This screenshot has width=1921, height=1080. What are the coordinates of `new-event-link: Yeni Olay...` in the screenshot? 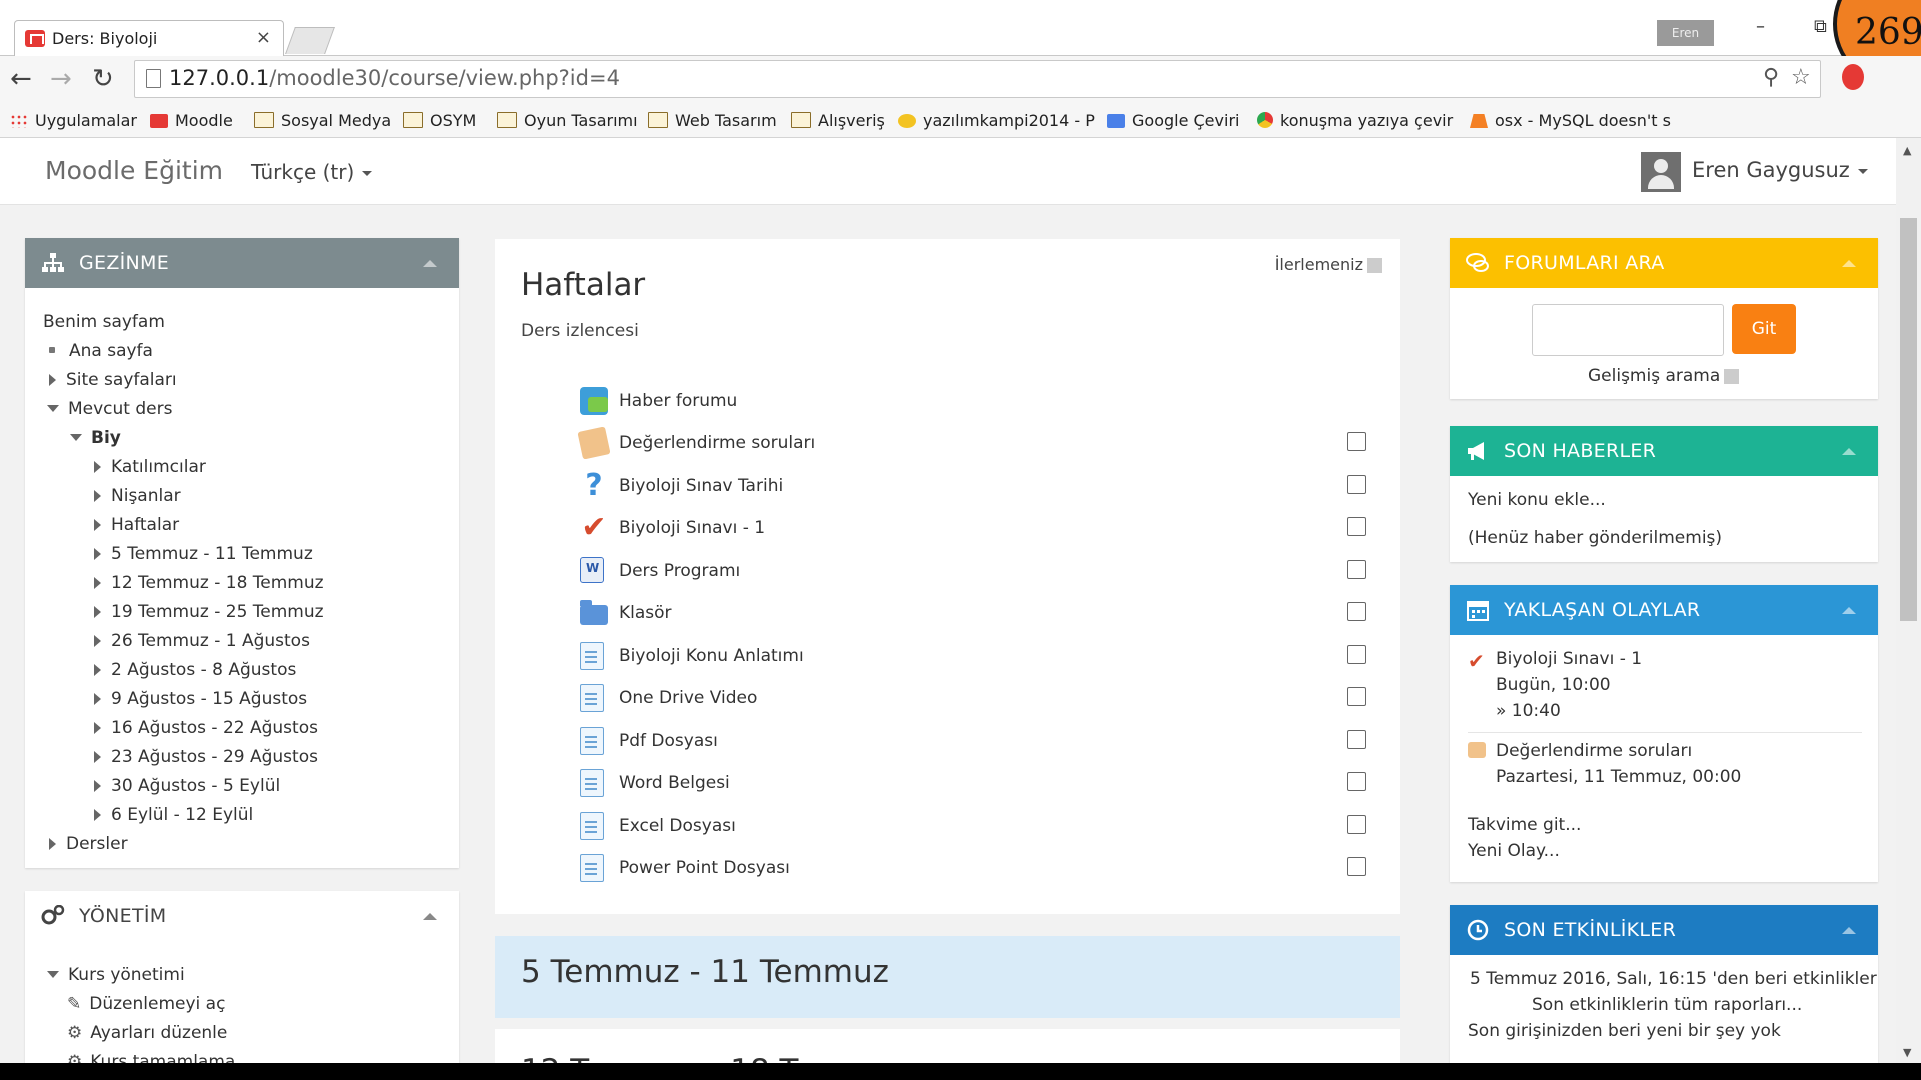 It's located at (1514, 851).